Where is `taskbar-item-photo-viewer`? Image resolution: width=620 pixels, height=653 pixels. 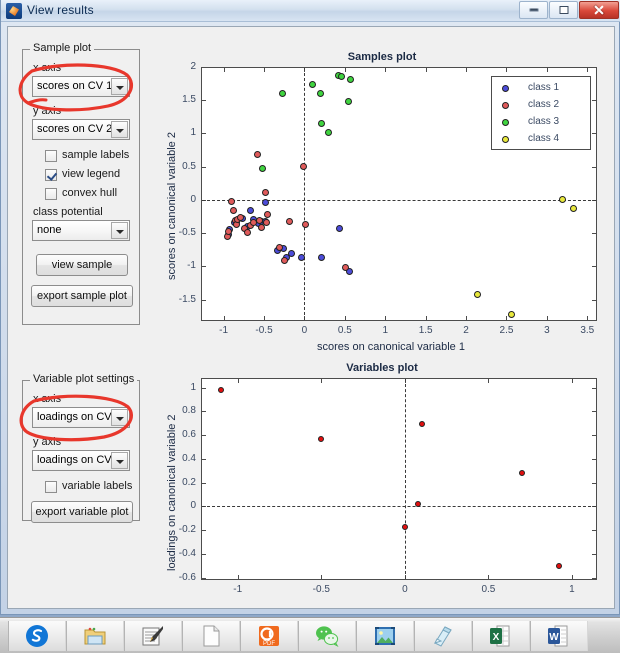 taskbar-item-photo-viewer is located at coordinates (385, 636).